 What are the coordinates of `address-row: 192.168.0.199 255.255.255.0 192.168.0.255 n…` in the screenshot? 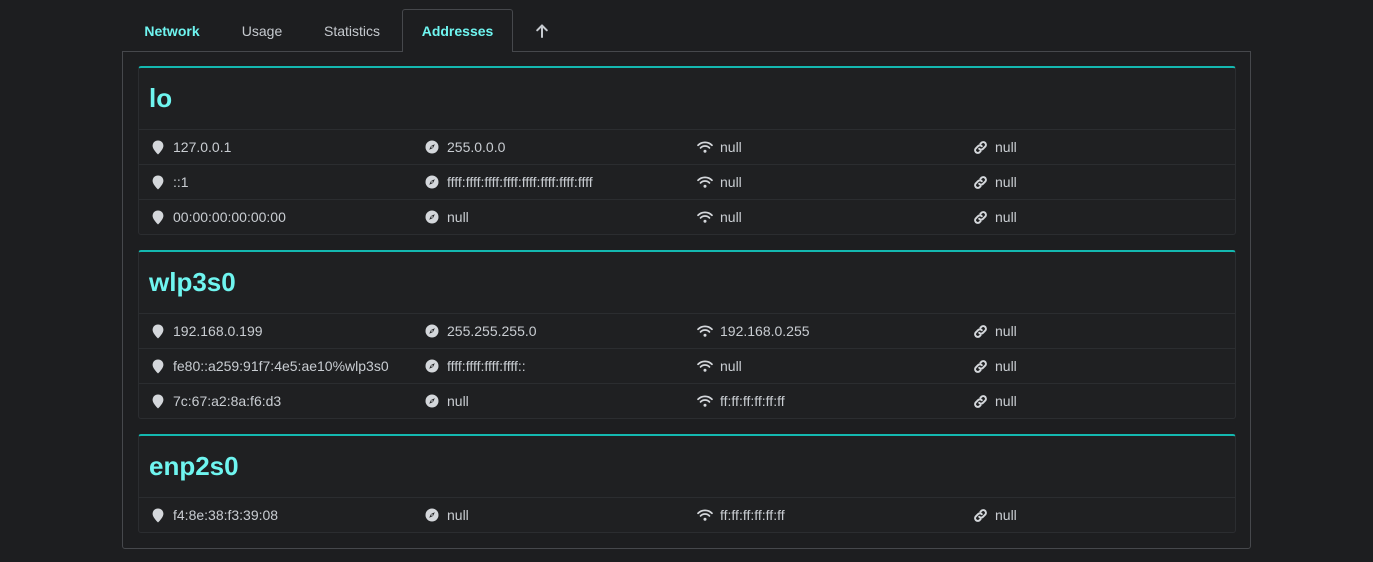 It's located at (687, 331).